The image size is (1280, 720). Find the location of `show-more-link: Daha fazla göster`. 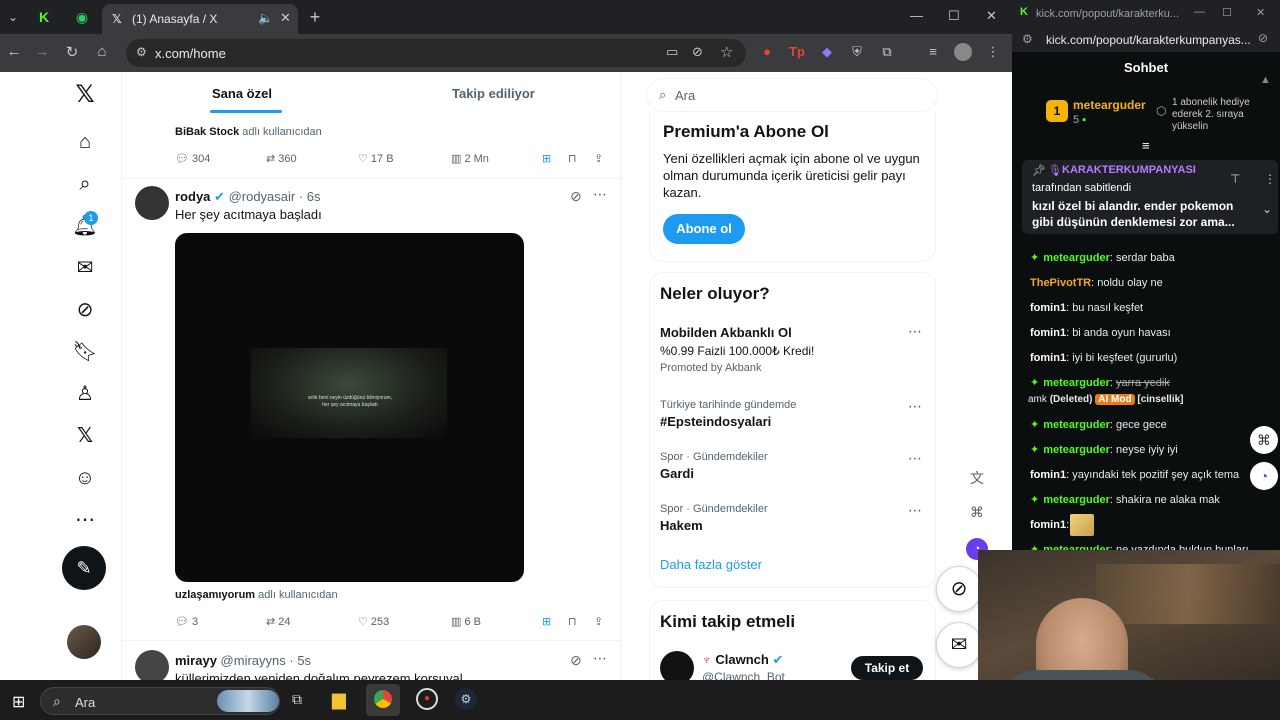

show-more-link: Daha fazla göster is located at coordinates (711, 564).